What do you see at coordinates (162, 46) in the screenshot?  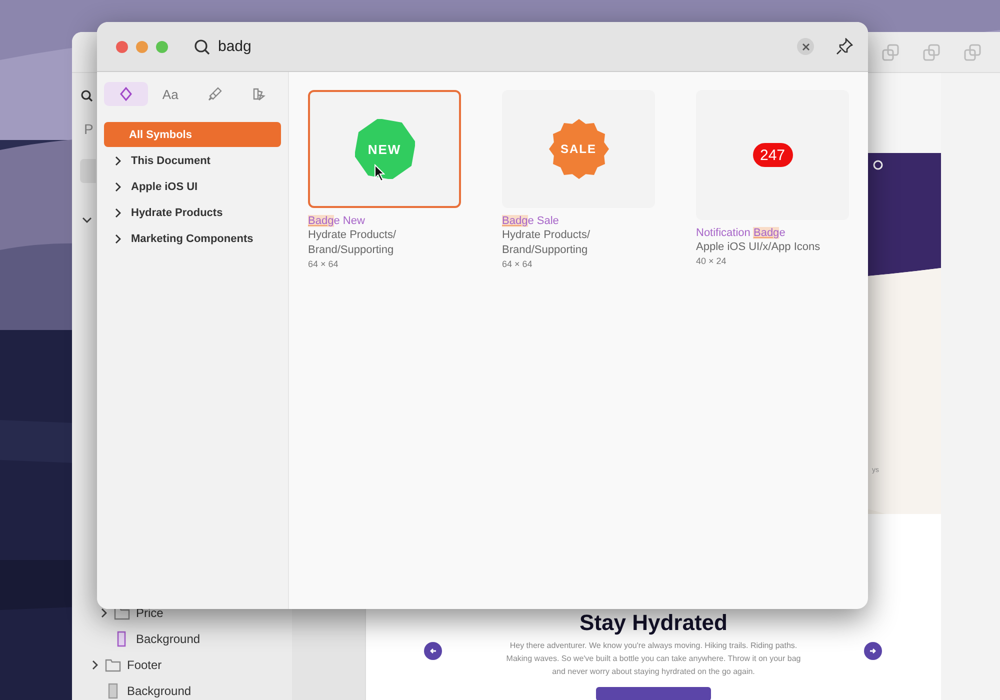 I see `zoom-window-button` at bounding box center [162, 46].